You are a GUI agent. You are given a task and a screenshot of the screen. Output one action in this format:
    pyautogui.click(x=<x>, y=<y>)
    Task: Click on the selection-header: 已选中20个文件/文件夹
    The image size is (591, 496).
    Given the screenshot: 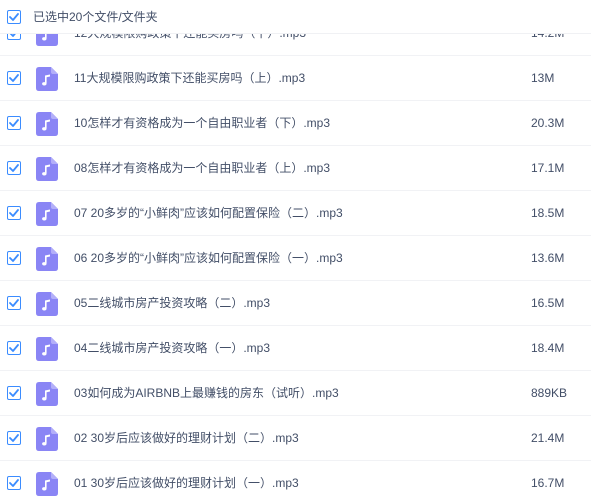 What is the action you would take?
    pyautogui.click(x=295, y=17)
    